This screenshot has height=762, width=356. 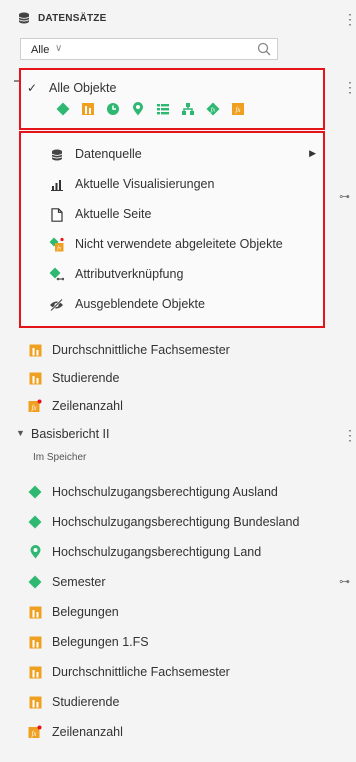 I want to click on menu-item-hidden-objects: Ausgeblendete Objekte, so click(x=171, y=304).